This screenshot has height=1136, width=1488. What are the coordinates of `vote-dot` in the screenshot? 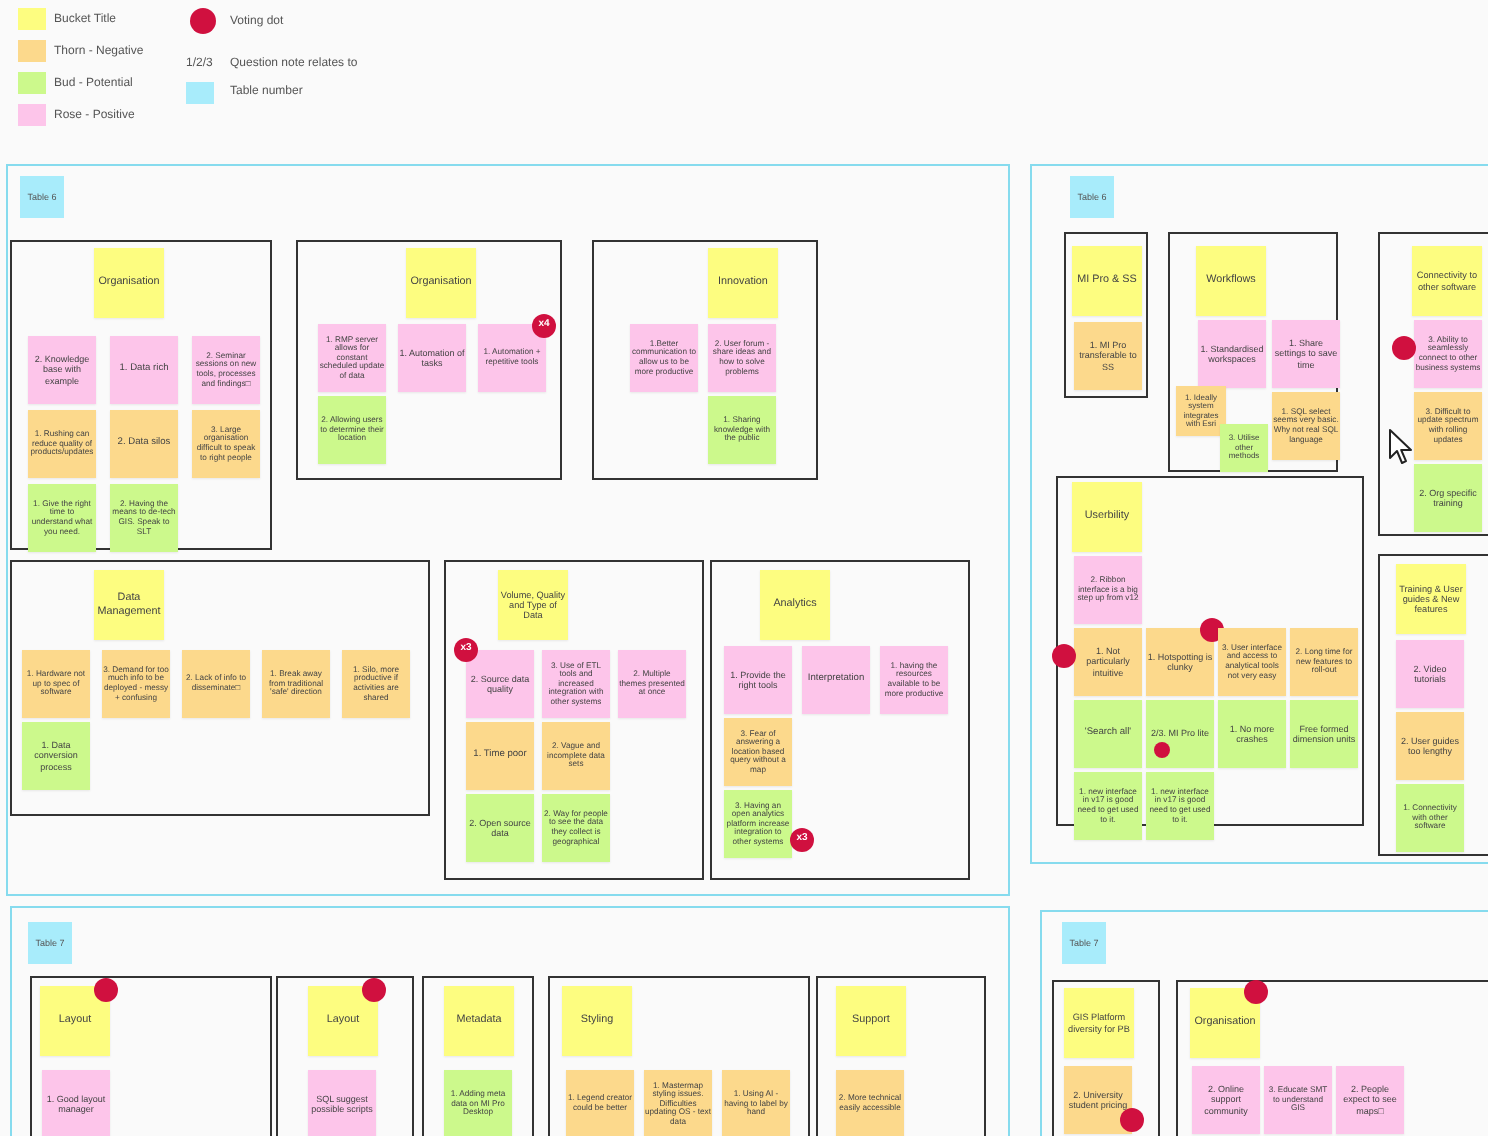 It's located at (203, 21).